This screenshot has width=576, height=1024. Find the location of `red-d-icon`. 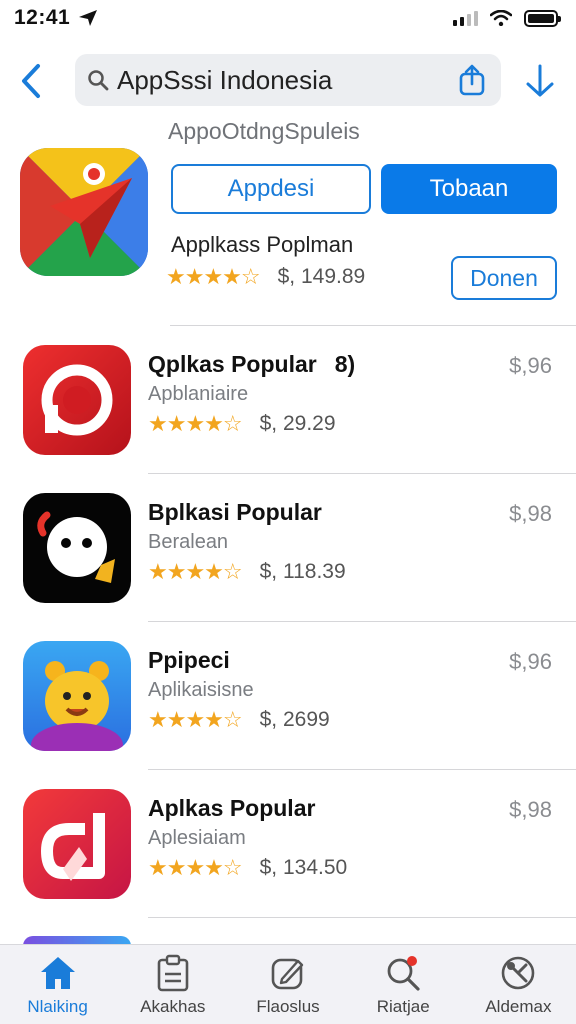

red-d-icon is located at coordinates (77, 844).